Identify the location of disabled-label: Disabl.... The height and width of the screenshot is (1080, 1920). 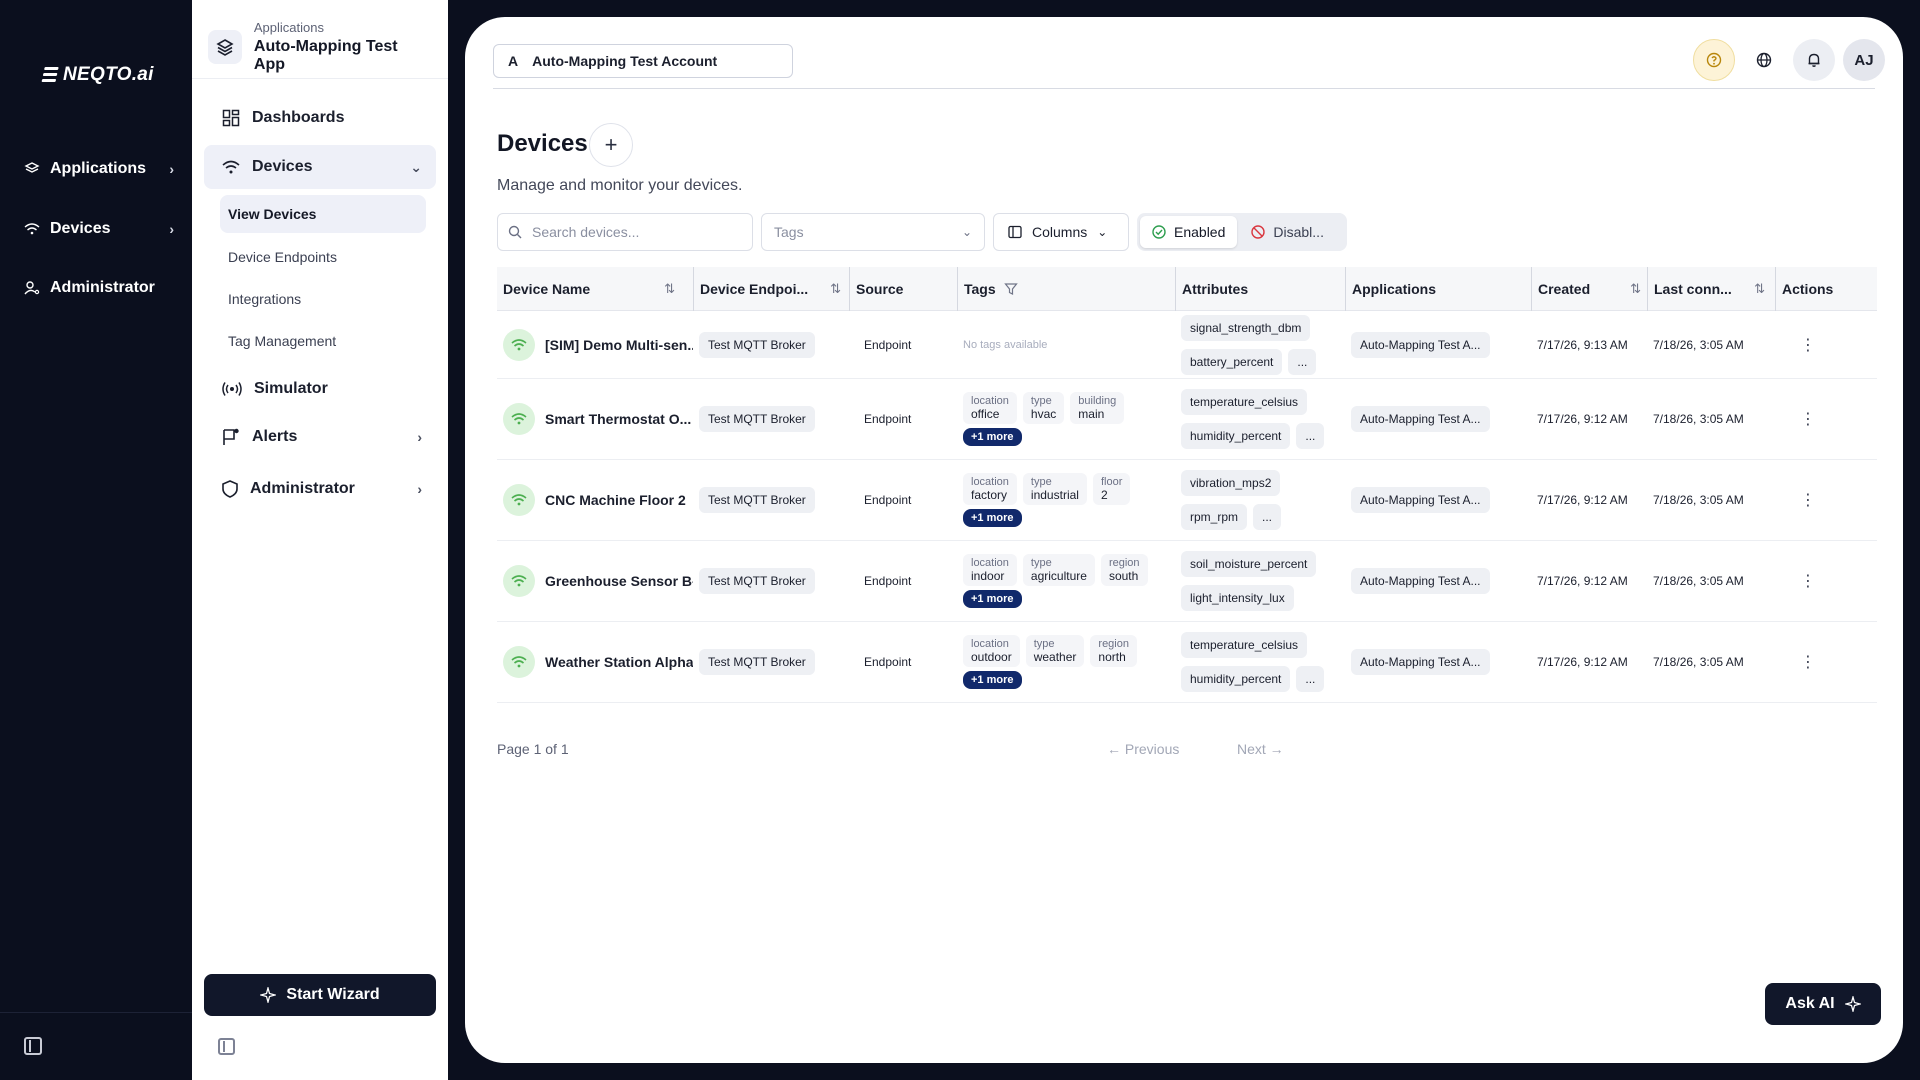
(1298, 232).